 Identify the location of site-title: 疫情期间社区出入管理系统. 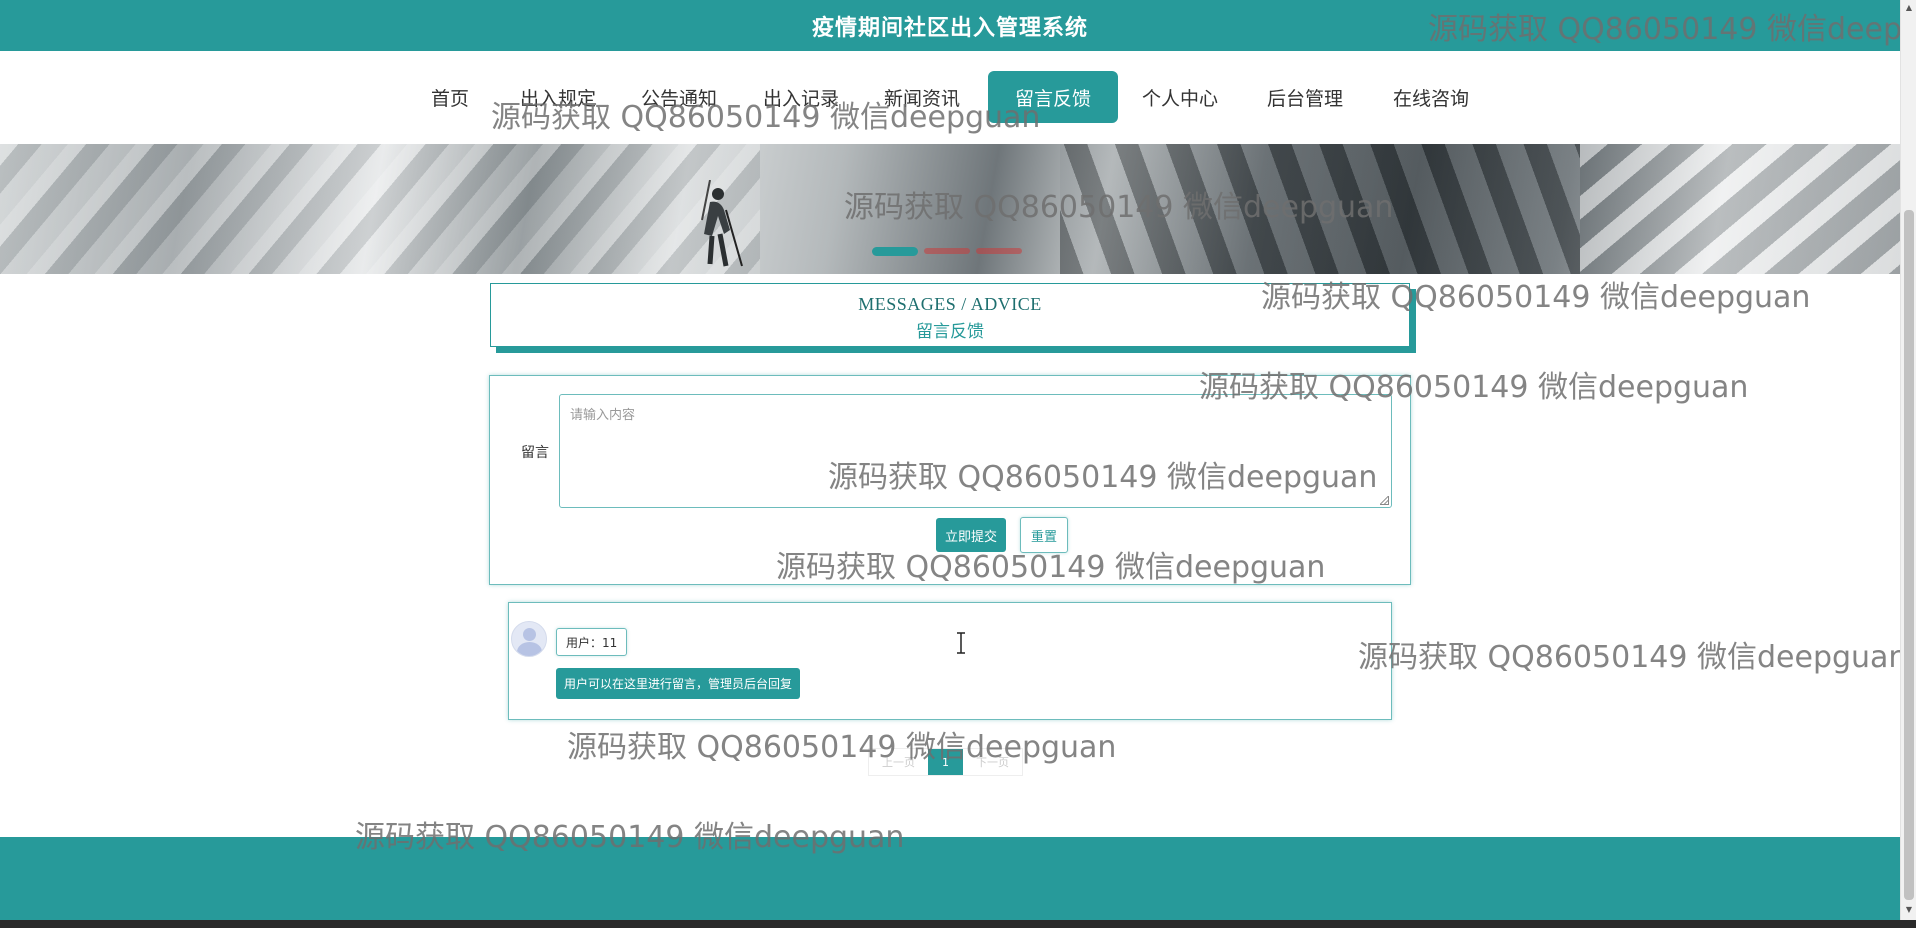
(949, 28).